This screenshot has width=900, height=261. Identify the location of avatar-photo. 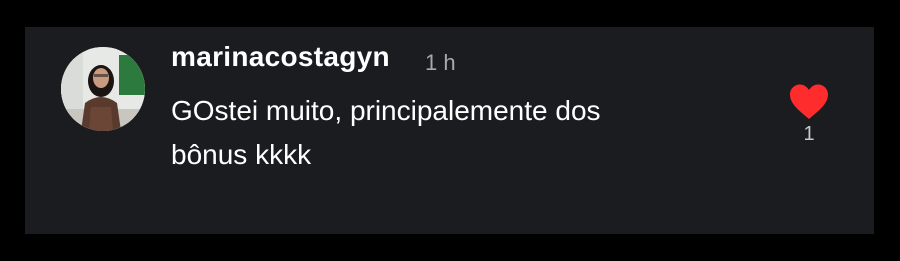
(103, 89).